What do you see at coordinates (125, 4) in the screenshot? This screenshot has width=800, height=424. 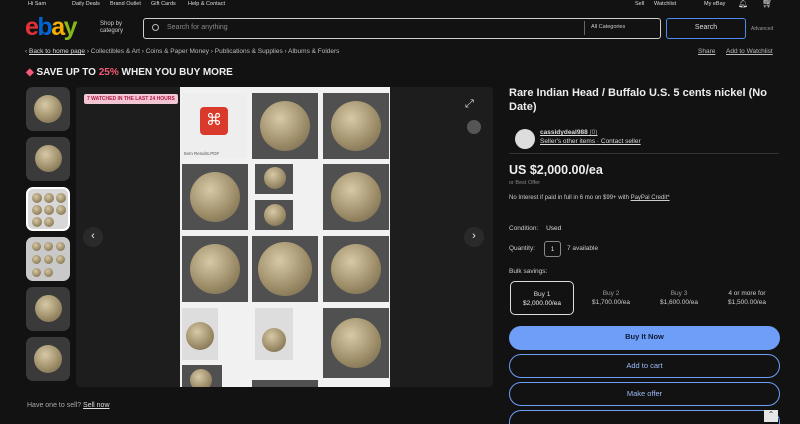 I see `brand-outlet-link: Brand Outlet` at bounding box center [125, 4].